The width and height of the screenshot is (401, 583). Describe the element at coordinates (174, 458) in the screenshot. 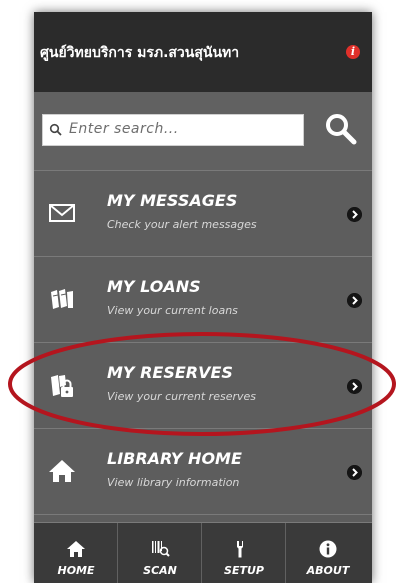

I see `menu-item-title: LIBRARY HOME` at that location.